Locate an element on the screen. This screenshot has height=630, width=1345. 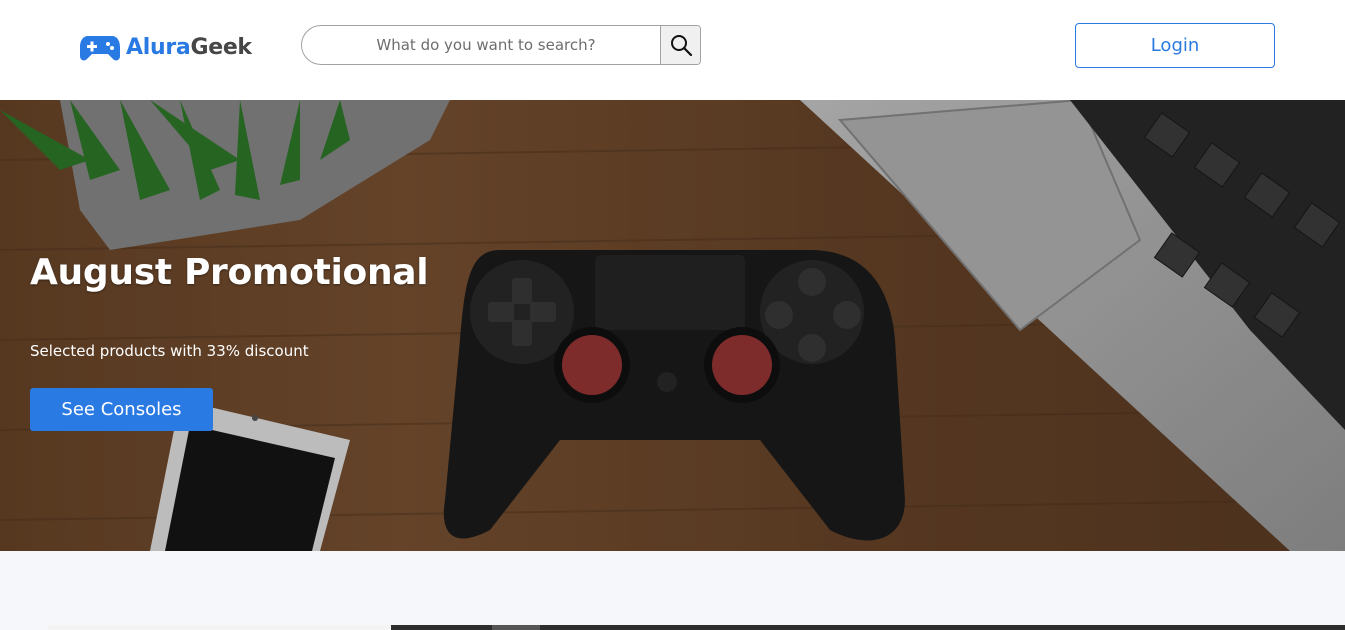
search-bar is located at coordinates (501, 45).